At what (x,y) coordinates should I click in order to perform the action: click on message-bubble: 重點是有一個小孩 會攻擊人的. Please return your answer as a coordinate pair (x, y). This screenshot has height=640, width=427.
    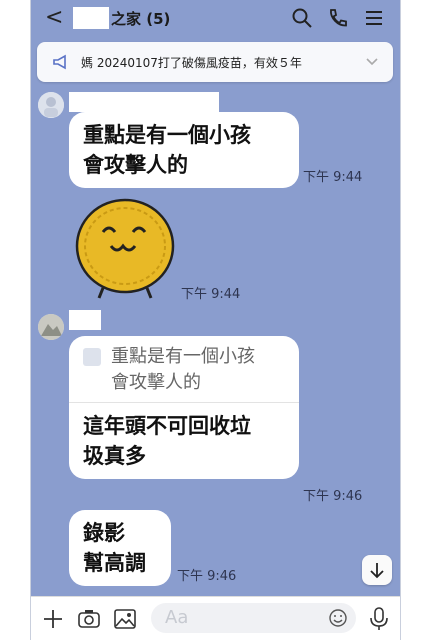
    Looking at the image, I should click on (184, 150).